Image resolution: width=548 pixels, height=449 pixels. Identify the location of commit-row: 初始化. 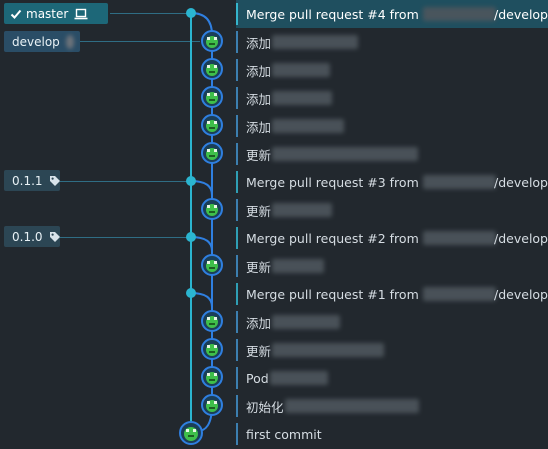
(392, 406).